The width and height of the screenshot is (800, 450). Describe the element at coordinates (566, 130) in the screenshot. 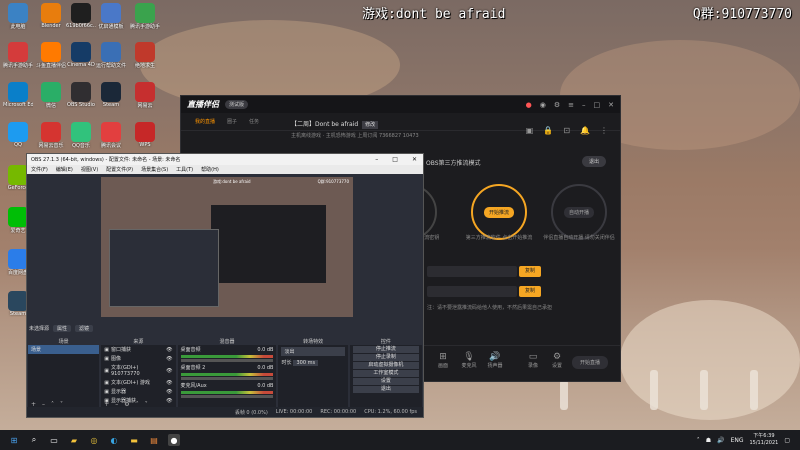

I see `screen-icon: ⊡` at that location.